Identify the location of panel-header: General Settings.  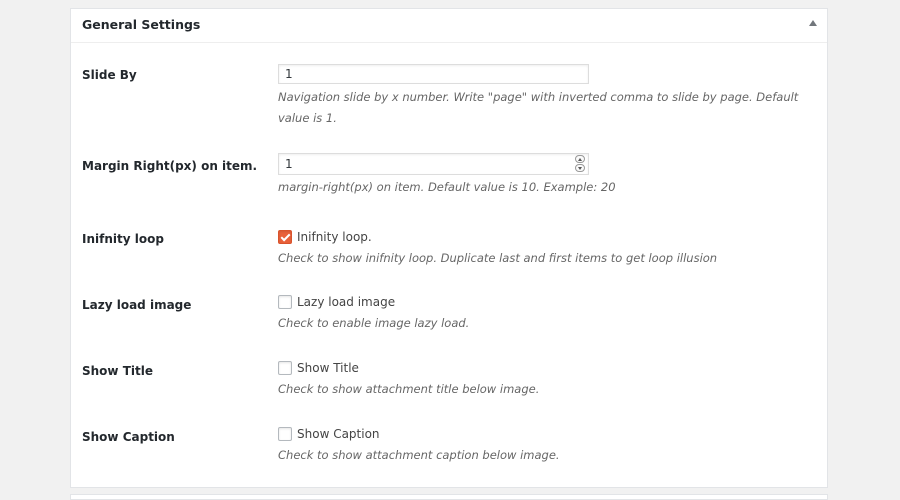
(449, 26).